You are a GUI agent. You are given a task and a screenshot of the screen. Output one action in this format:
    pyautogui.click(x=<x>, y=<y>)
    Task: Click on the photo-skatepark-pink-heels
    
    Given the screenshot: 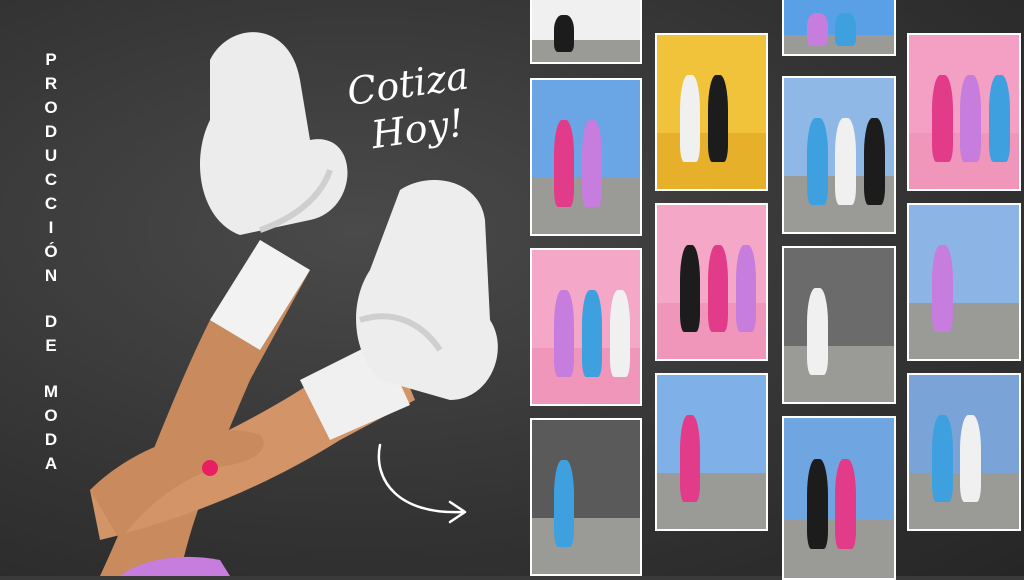 What is the action you would take?
    pyautogui.click(x=839, y=498)
    